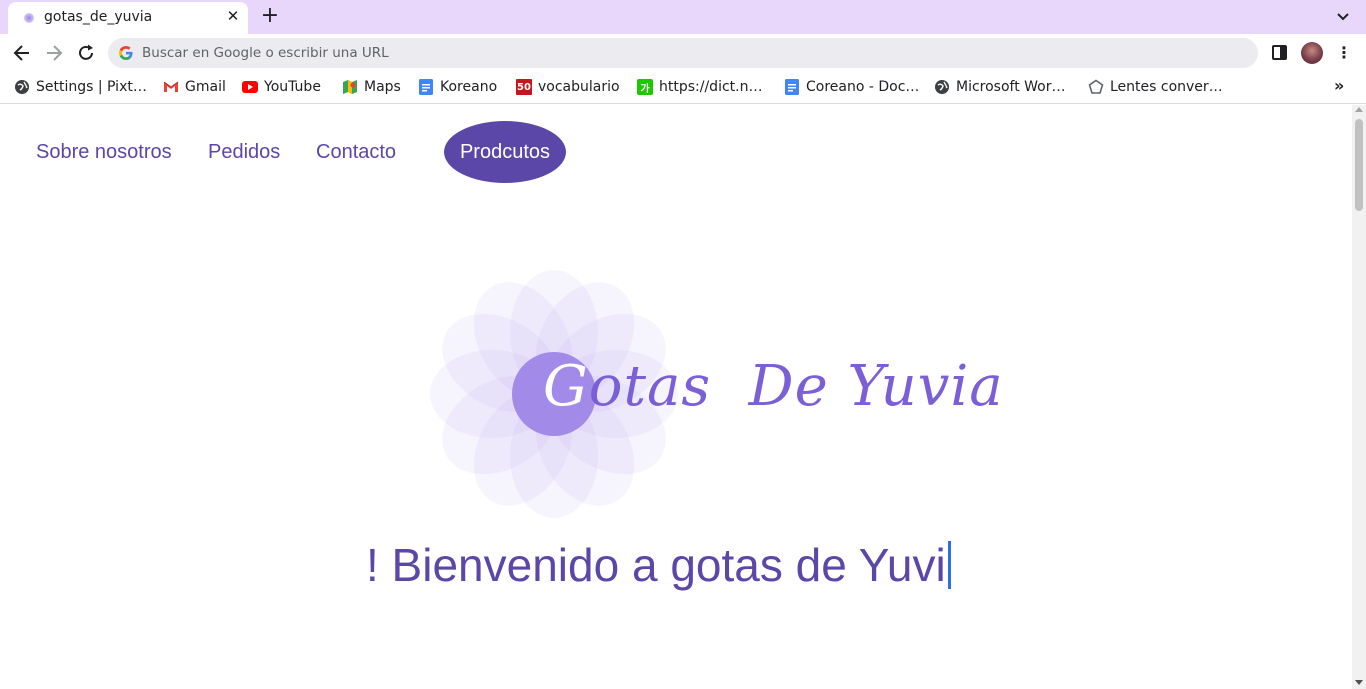 The image size is (1366, 689). What do you see at coordinates (949, 565) in the screenshot?
I see `typing-caret` at bounding box center [949, 565].